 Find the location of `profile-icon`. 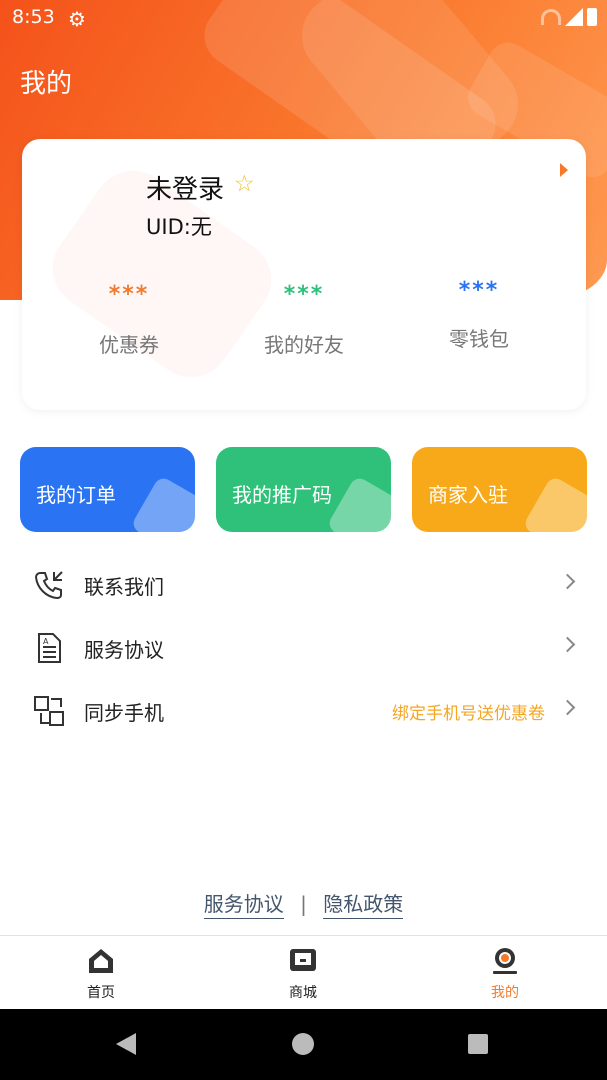

profile-icon is located at coordinates (505, 961).